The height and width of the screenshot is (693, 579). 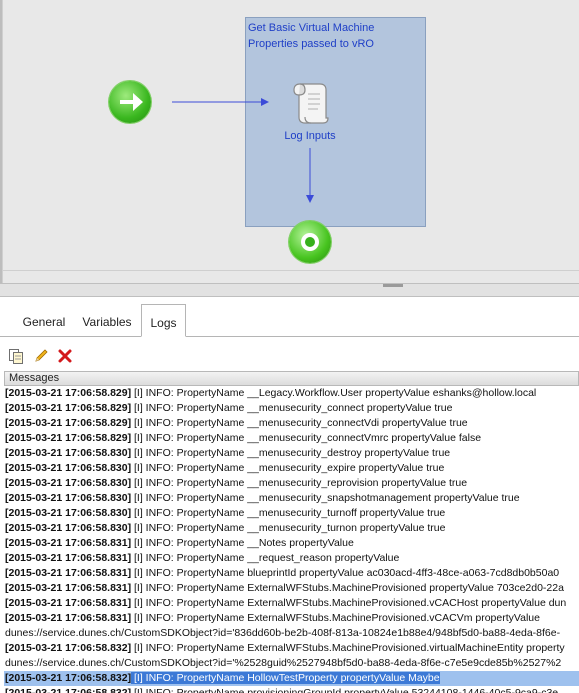 I want to click on scroll-script-icon, so click(x=310, y=102).